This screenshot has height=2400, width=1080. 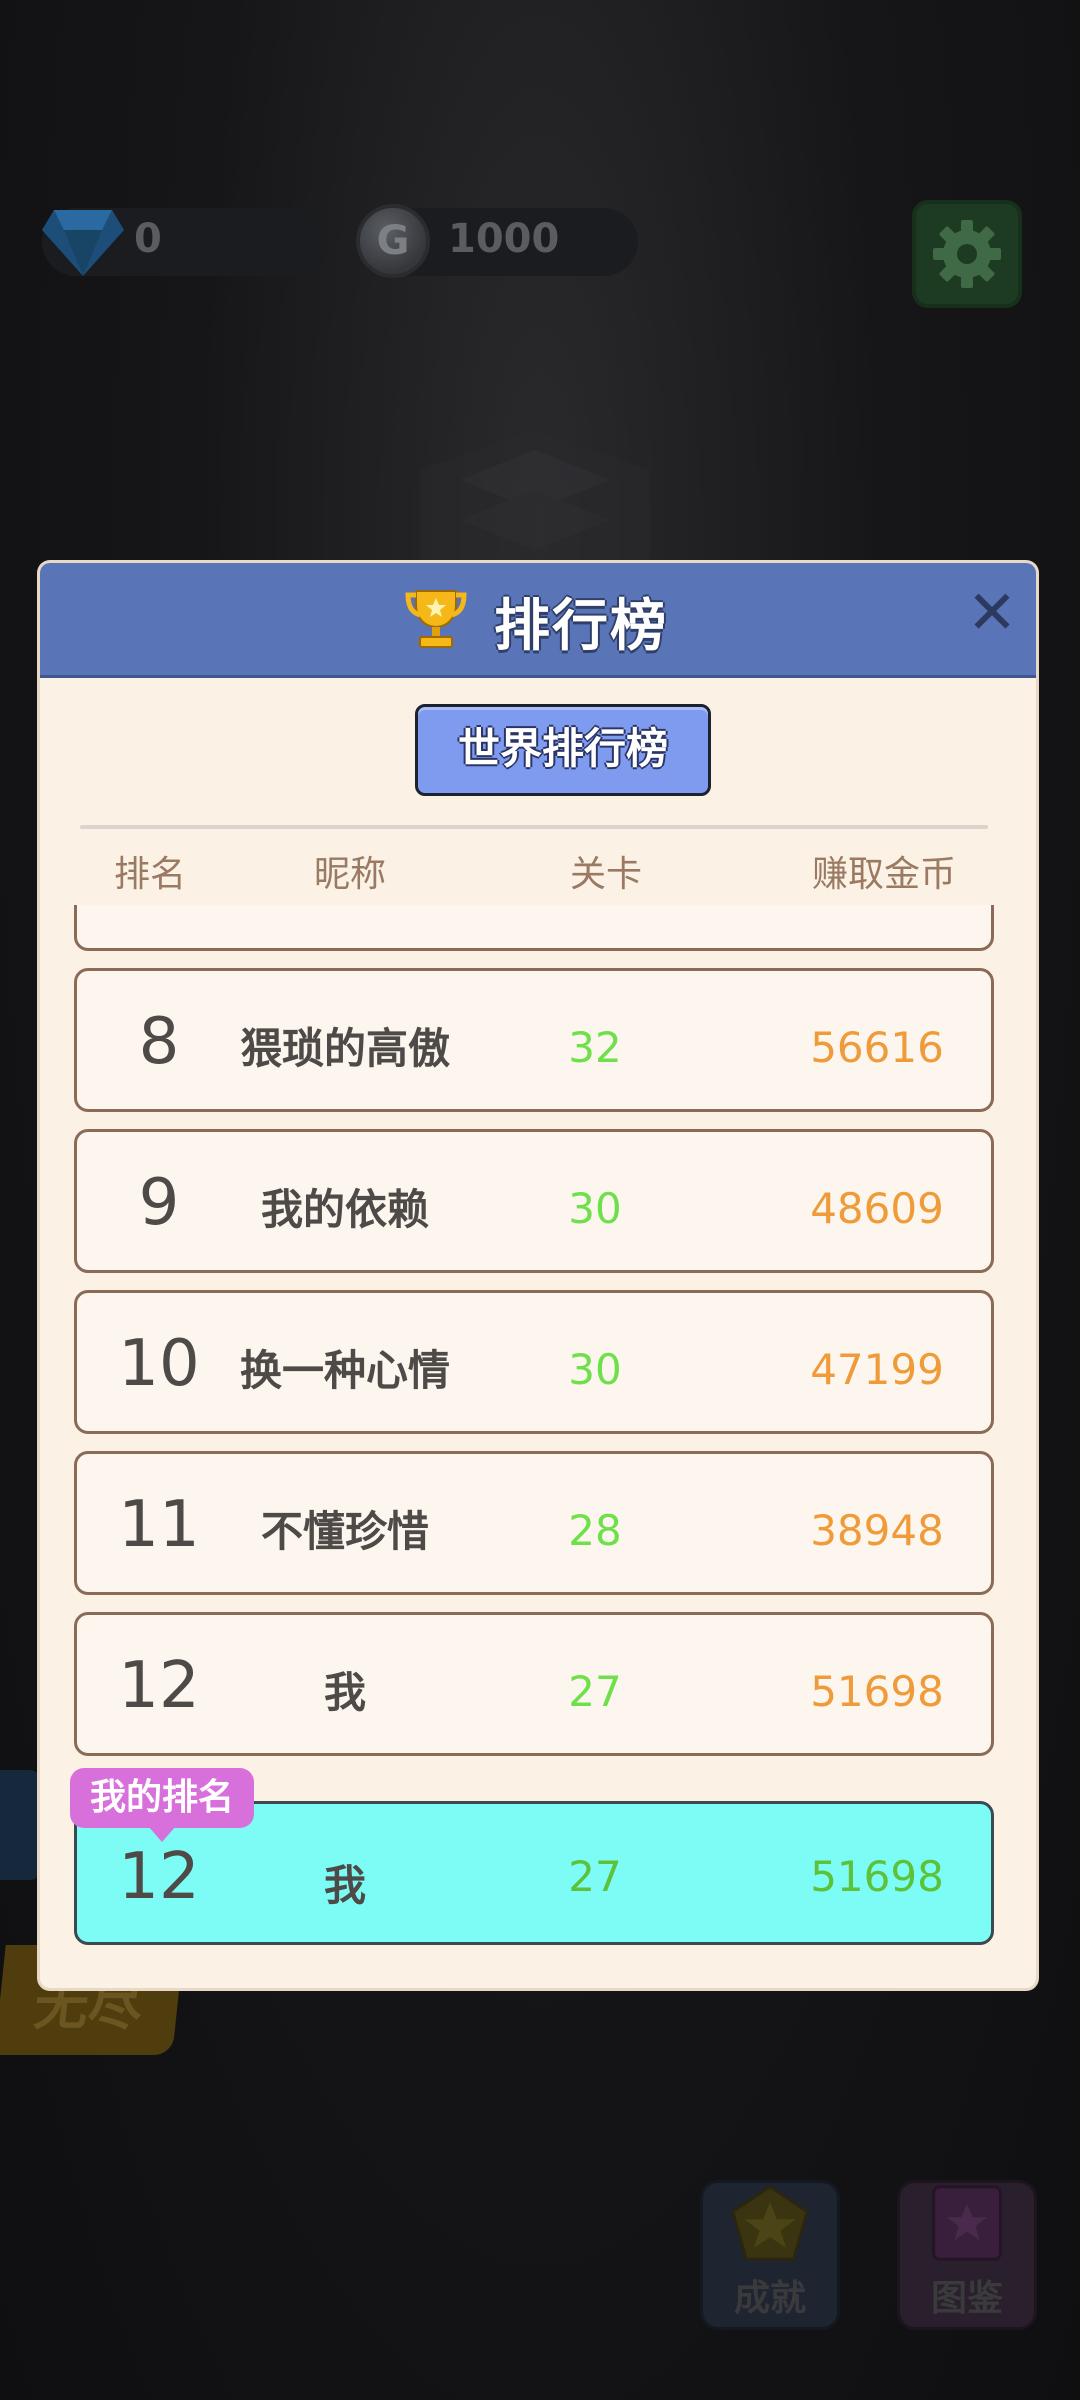 What do you see at coordinates (159, 1364) in the screenshot?
I see `rank-cell: 10` at bounding box center [159, 1364].